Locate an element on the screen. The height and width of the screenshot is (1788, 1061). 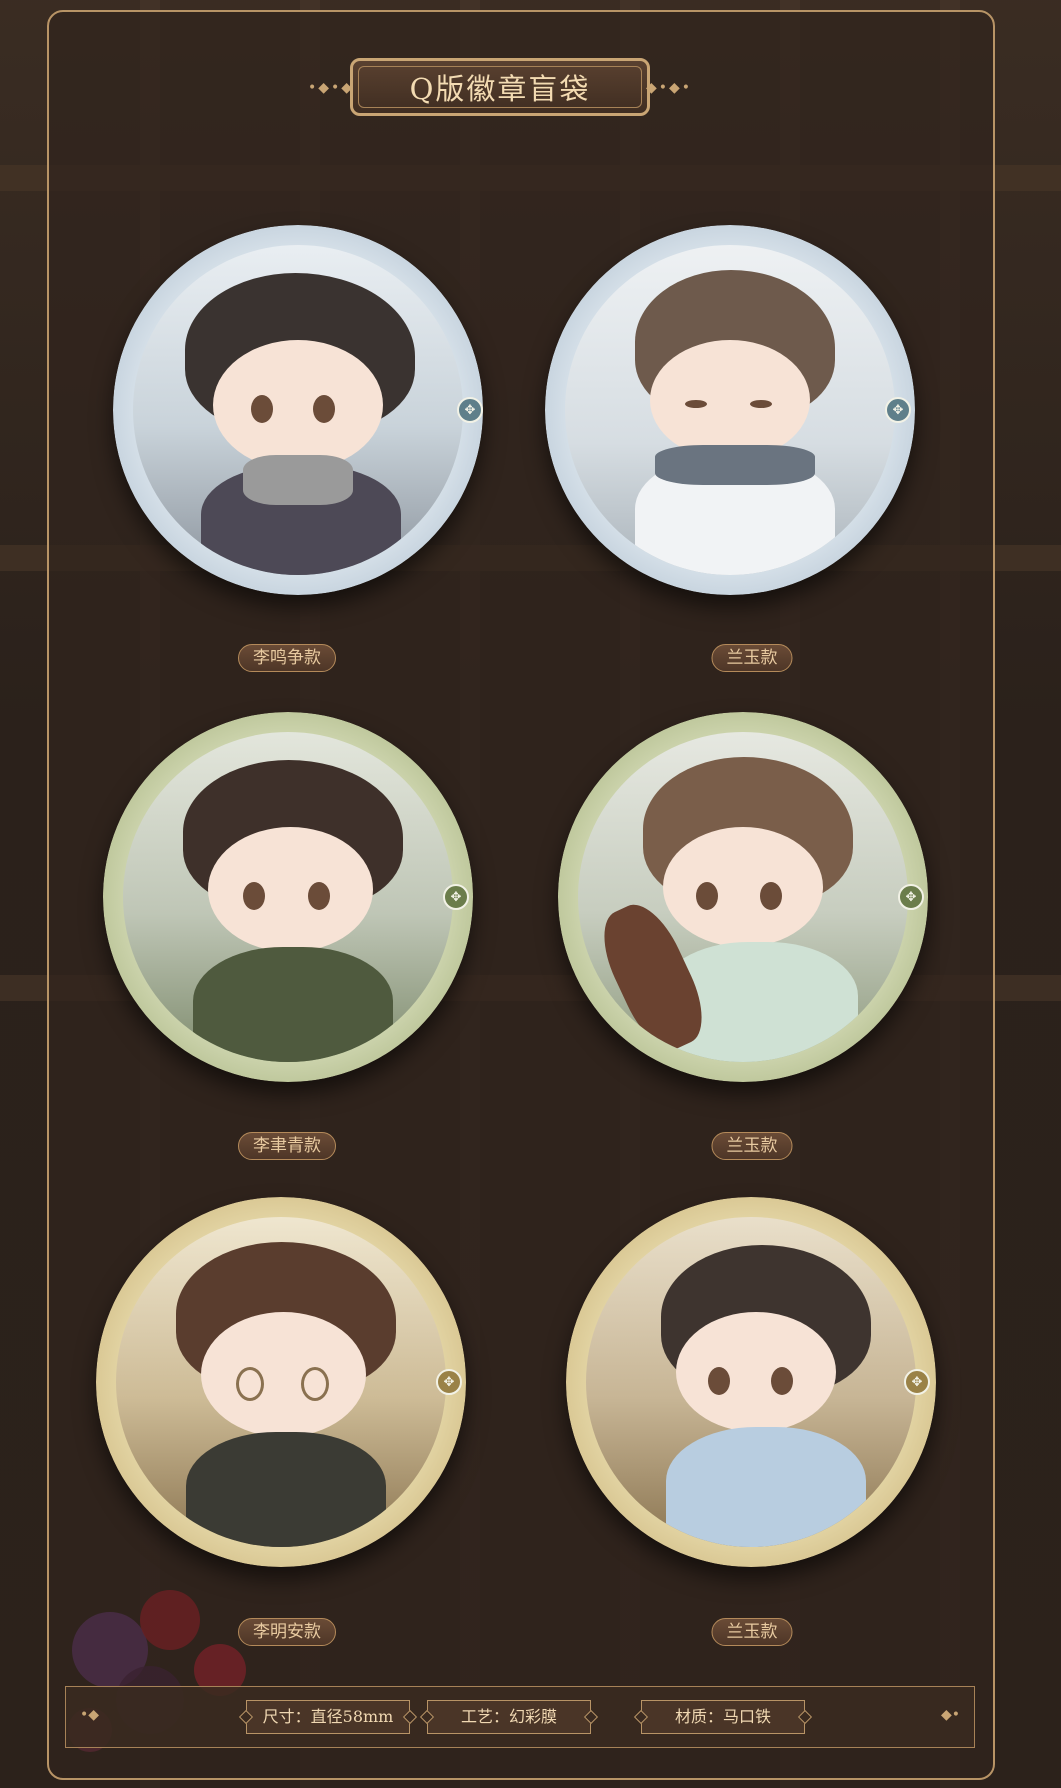
badge-image-3: ✥ is located at coordinates (288, 897).